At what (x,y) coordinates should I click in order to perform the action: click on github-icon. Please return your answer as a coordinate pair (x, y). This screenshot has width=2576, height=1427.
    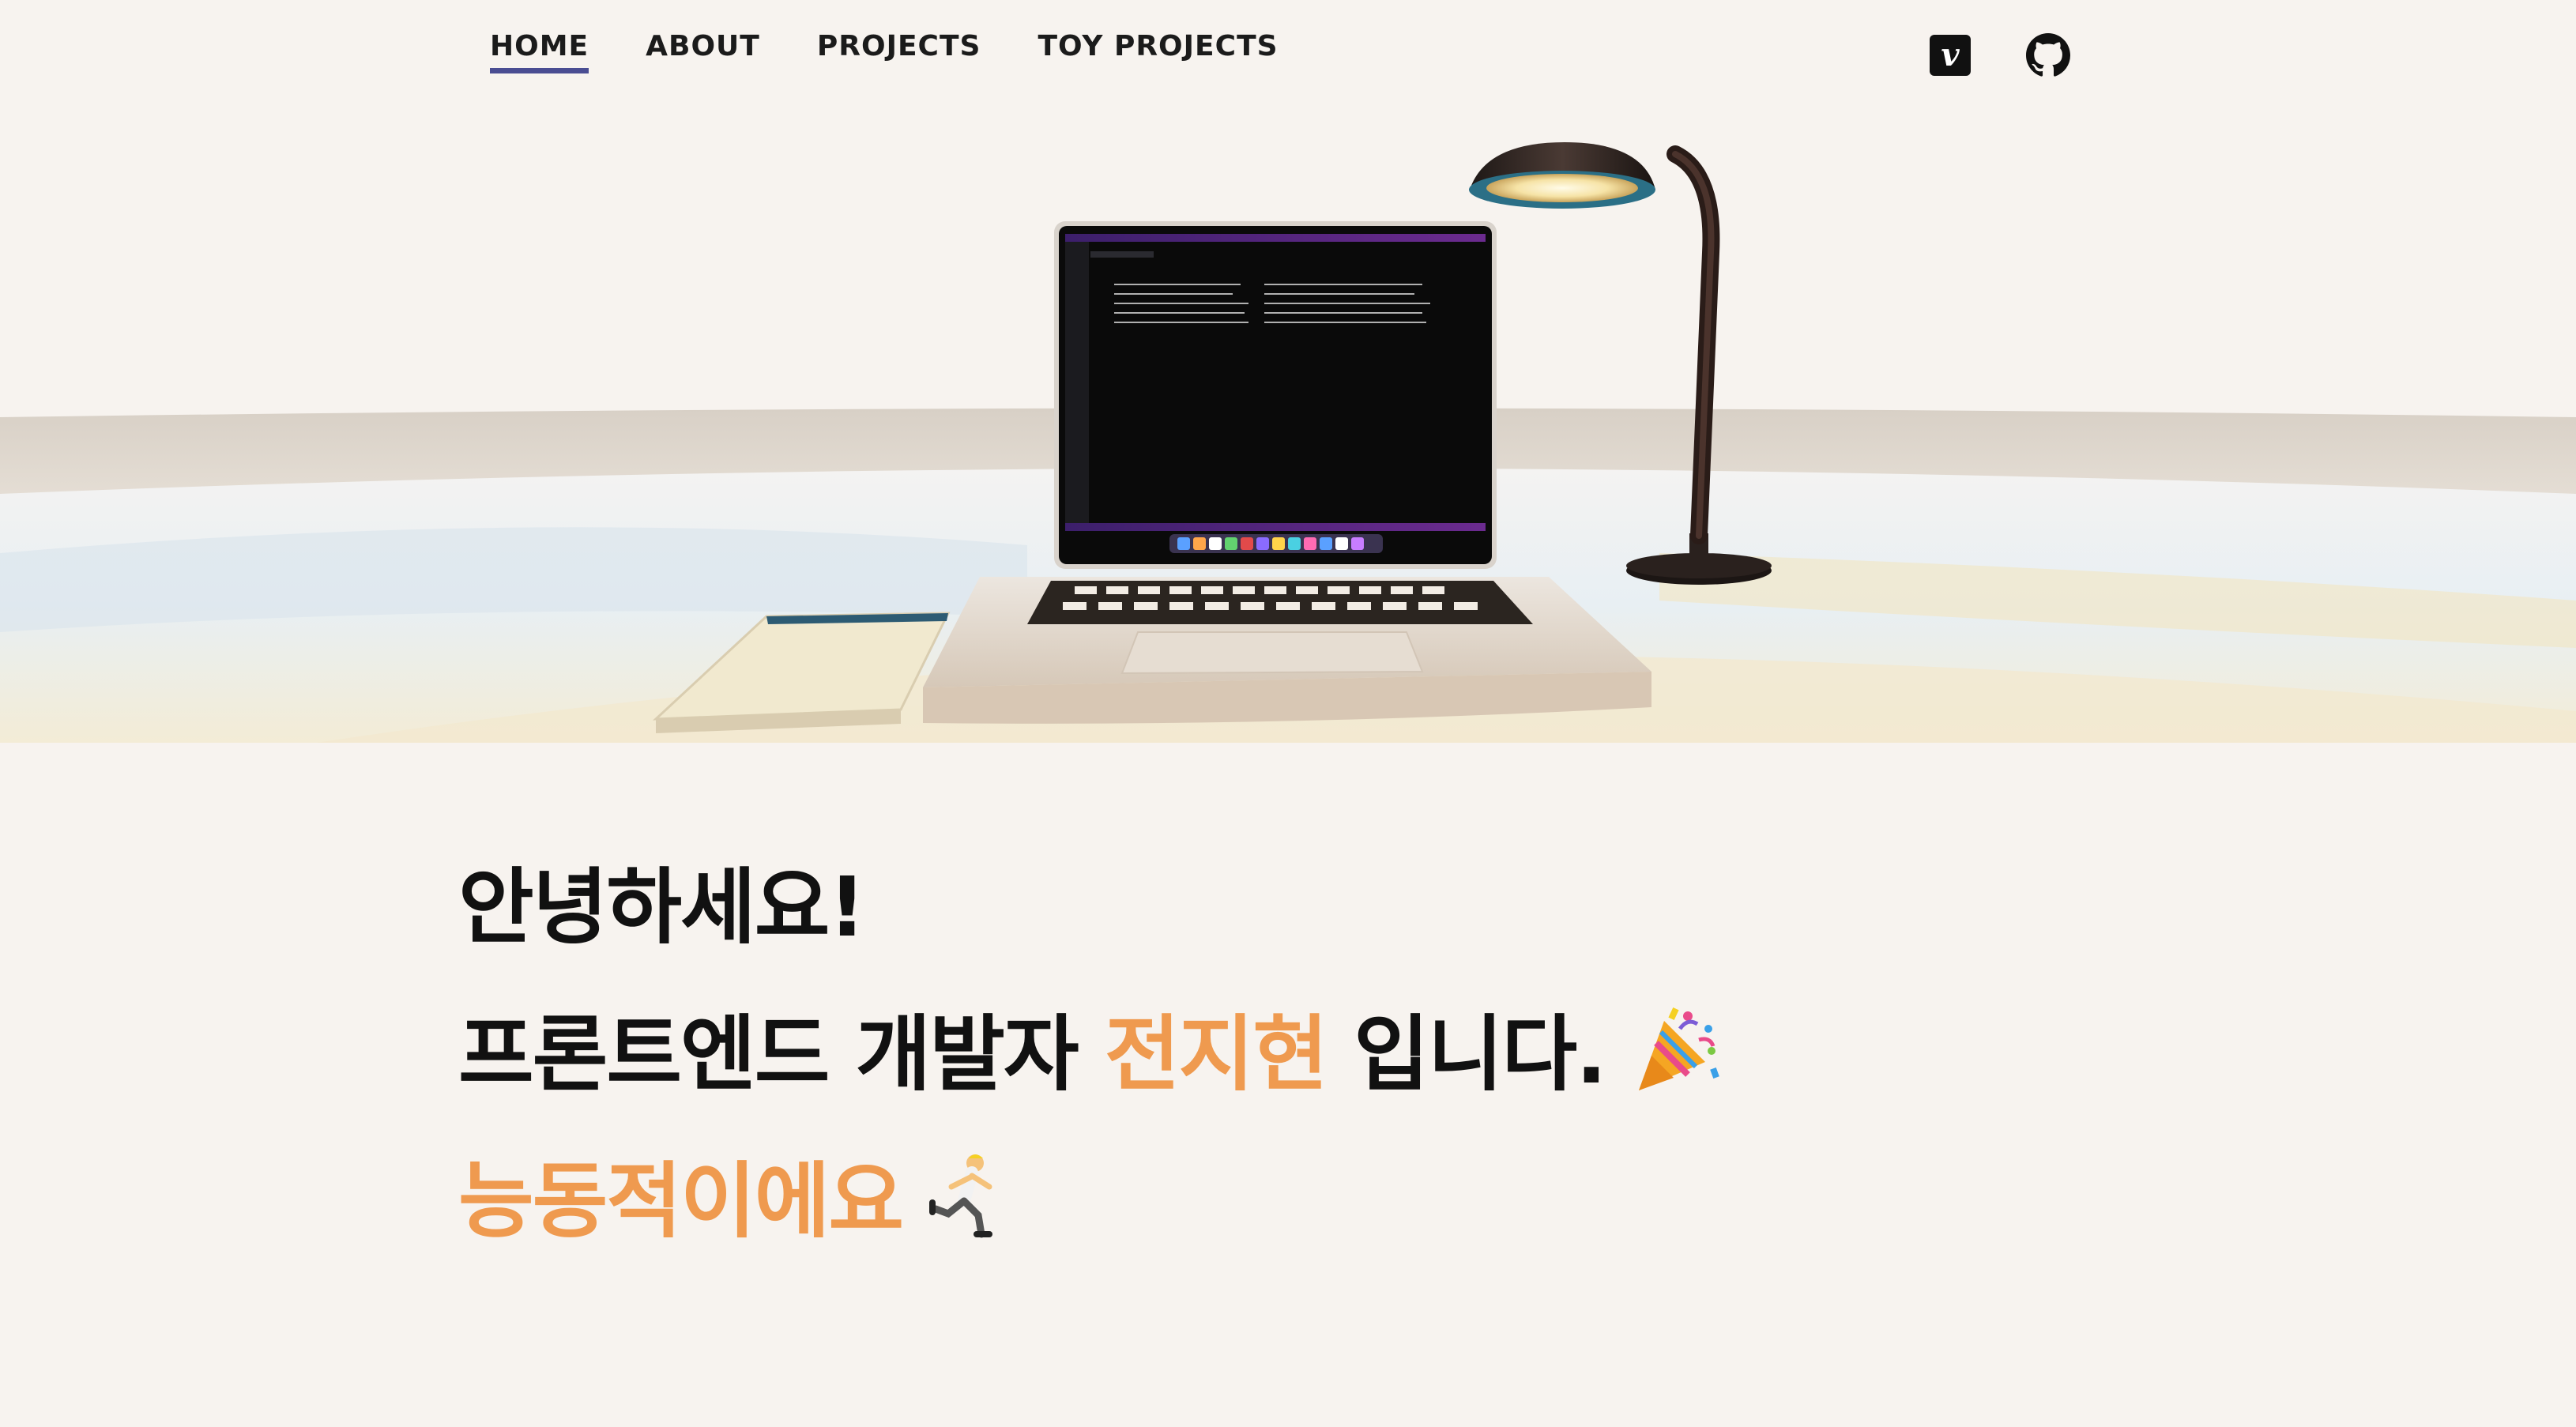
    Looking at the image, I should click on (2048, 55).